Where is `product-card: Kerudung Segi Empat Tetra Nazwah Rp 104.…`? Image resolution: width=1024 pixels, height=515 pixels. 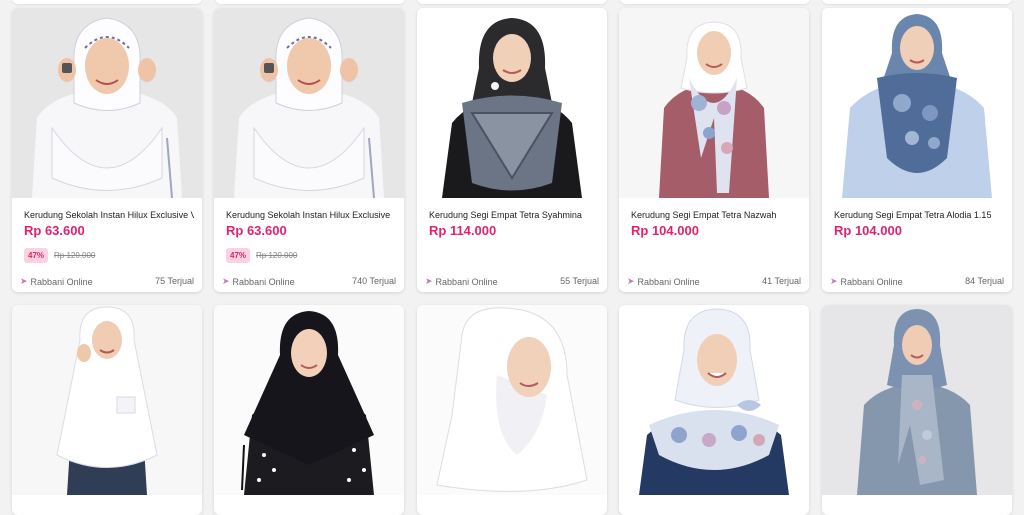 product-card: Kerudung Segi Empat Tetra Nazwah Rp 104.… is located at coordinates (714, 150).